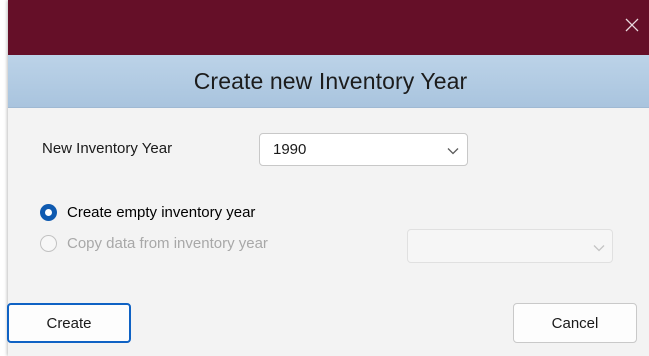  What do you see at coordinates (107, 148) in the screenshot?
I see `new-year-label: New Inventory Year` at bounding box center [107, 148].